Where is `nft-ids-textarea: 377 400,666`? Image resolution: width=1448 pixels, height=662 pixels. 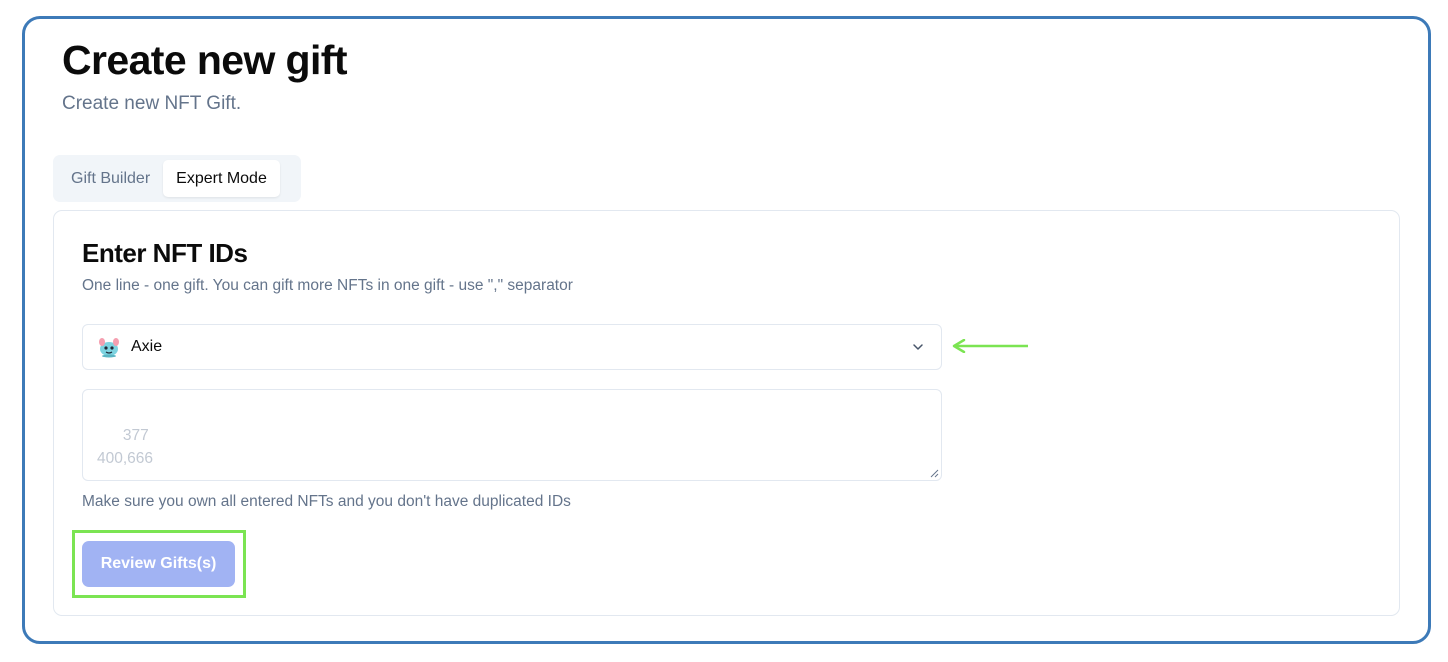 nft-ids-textarea: 377 400,666 is located at coordinates (512, 435).